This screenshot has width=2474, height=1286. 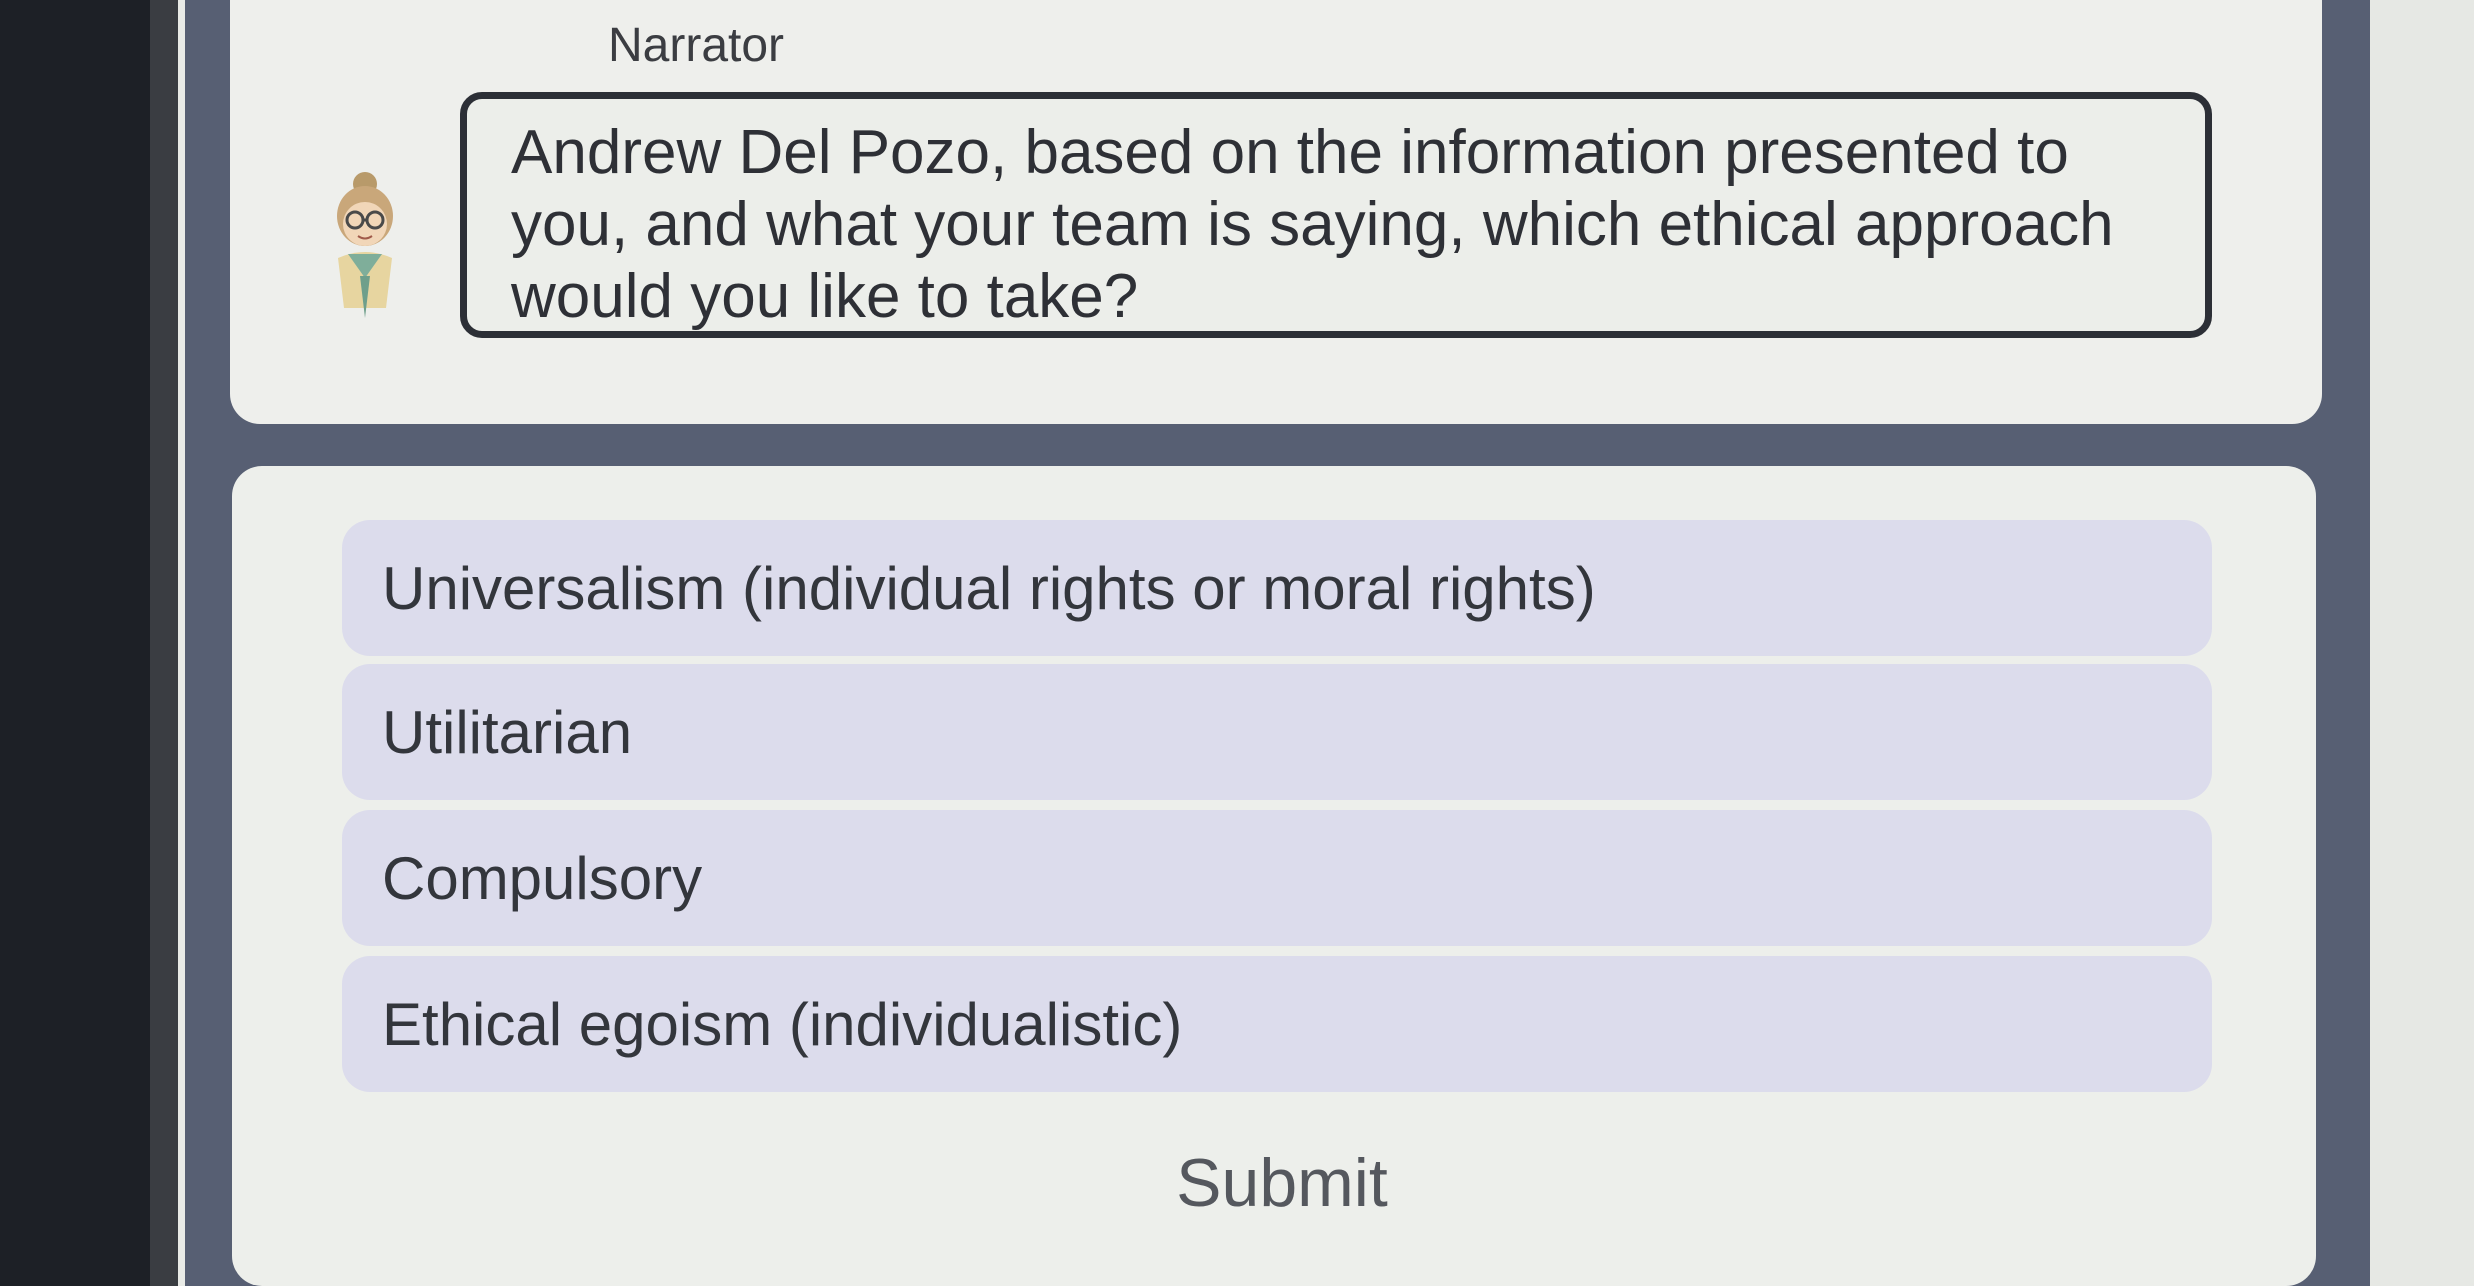 I want to click on right-margin, so click(x=2422, y=643).